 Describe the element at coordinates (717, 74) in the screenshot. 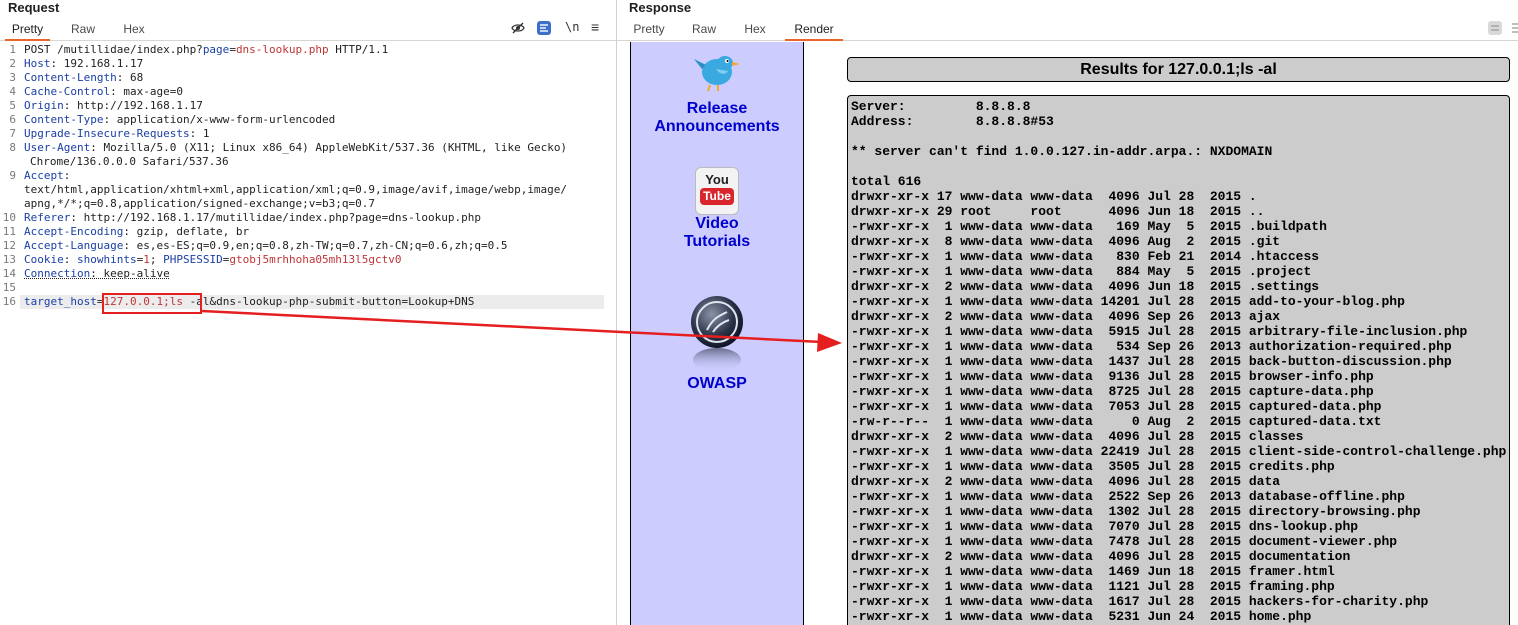

I see `twitter-bird-icon` at that location.